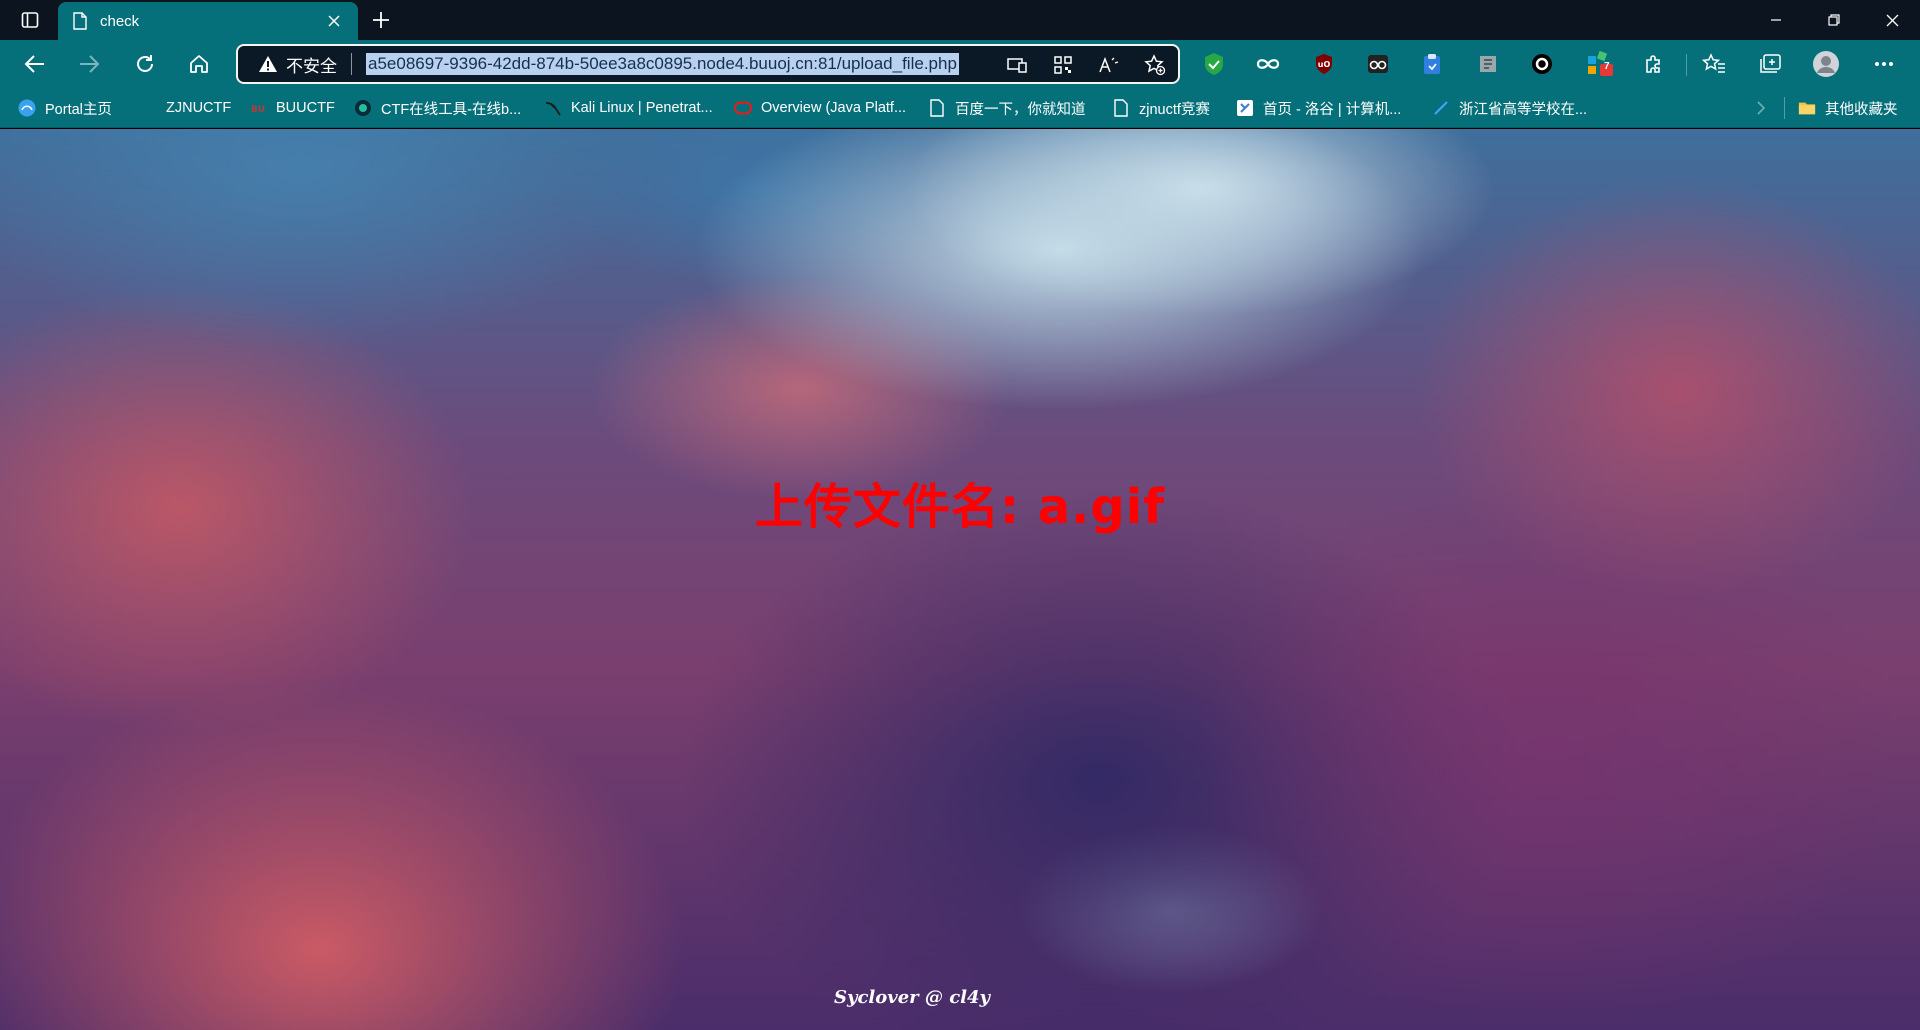  What do you see at coordinates (912, 997) in the screenshot?
I see `footer-credit: Syclover @ cl4y` at bounding box center [912, 997].